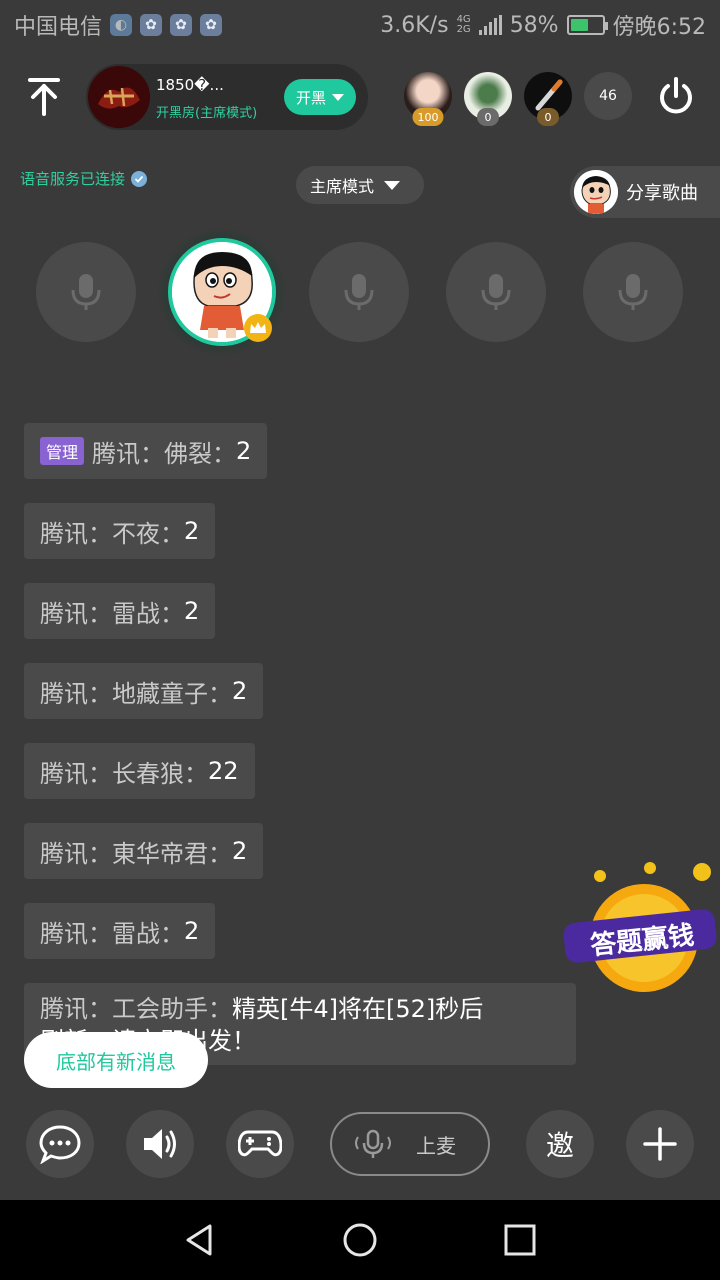  What do you see at coordinates (258, 328) in the screenshot?
I see `crown-icon` at bounding box center [258, 328].